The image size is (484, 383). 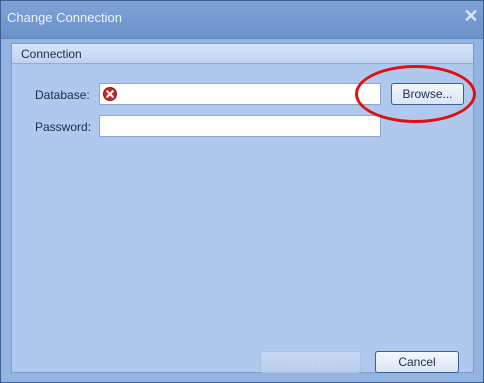 What do you see at coordinates (310, 362) in the screenshot?
I see `change-button: Change` at bounding box center [310, 362].